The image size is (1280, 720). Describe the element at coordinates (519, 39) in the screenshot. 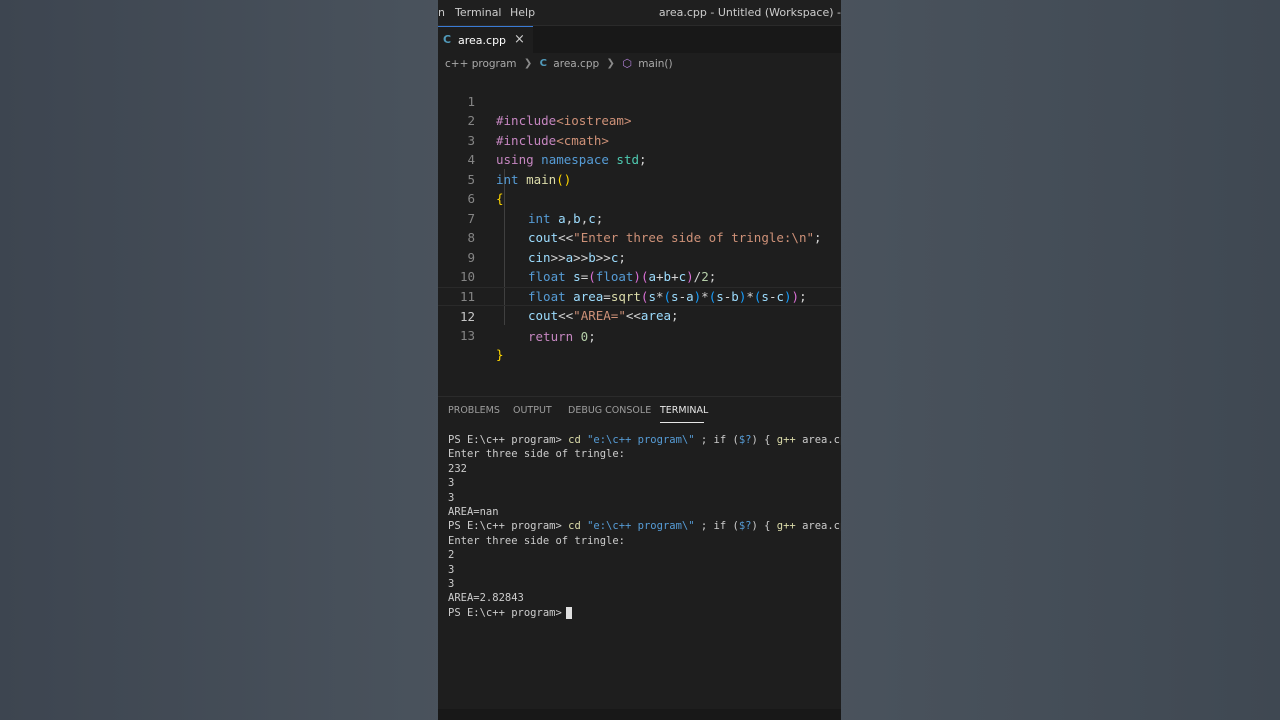

I see `close-icon: ×` at that location.